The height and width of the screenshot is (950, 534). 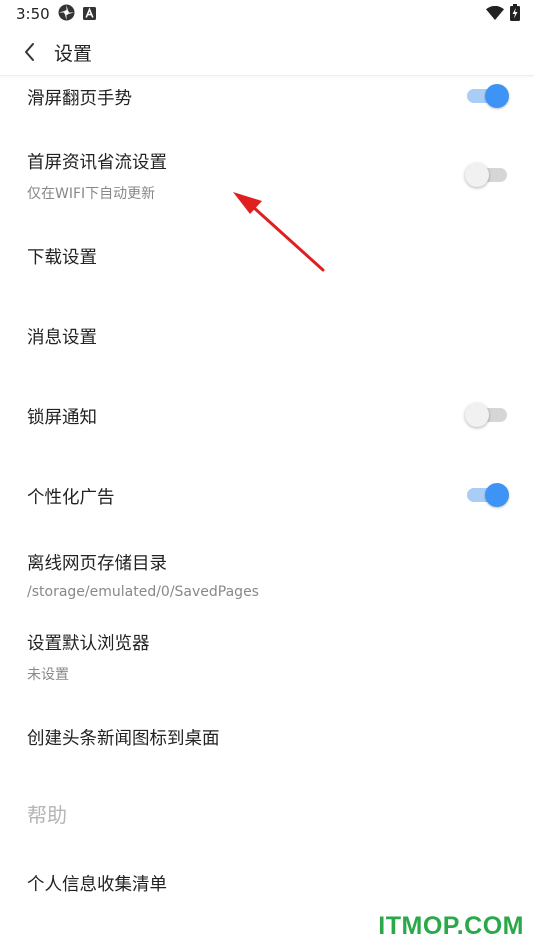 What do you see at coordinates (267, 737) in the screenshot?
I see `setting-shortcut: 创建头条新闻图标到桌面` at bounding box center [267, 737].